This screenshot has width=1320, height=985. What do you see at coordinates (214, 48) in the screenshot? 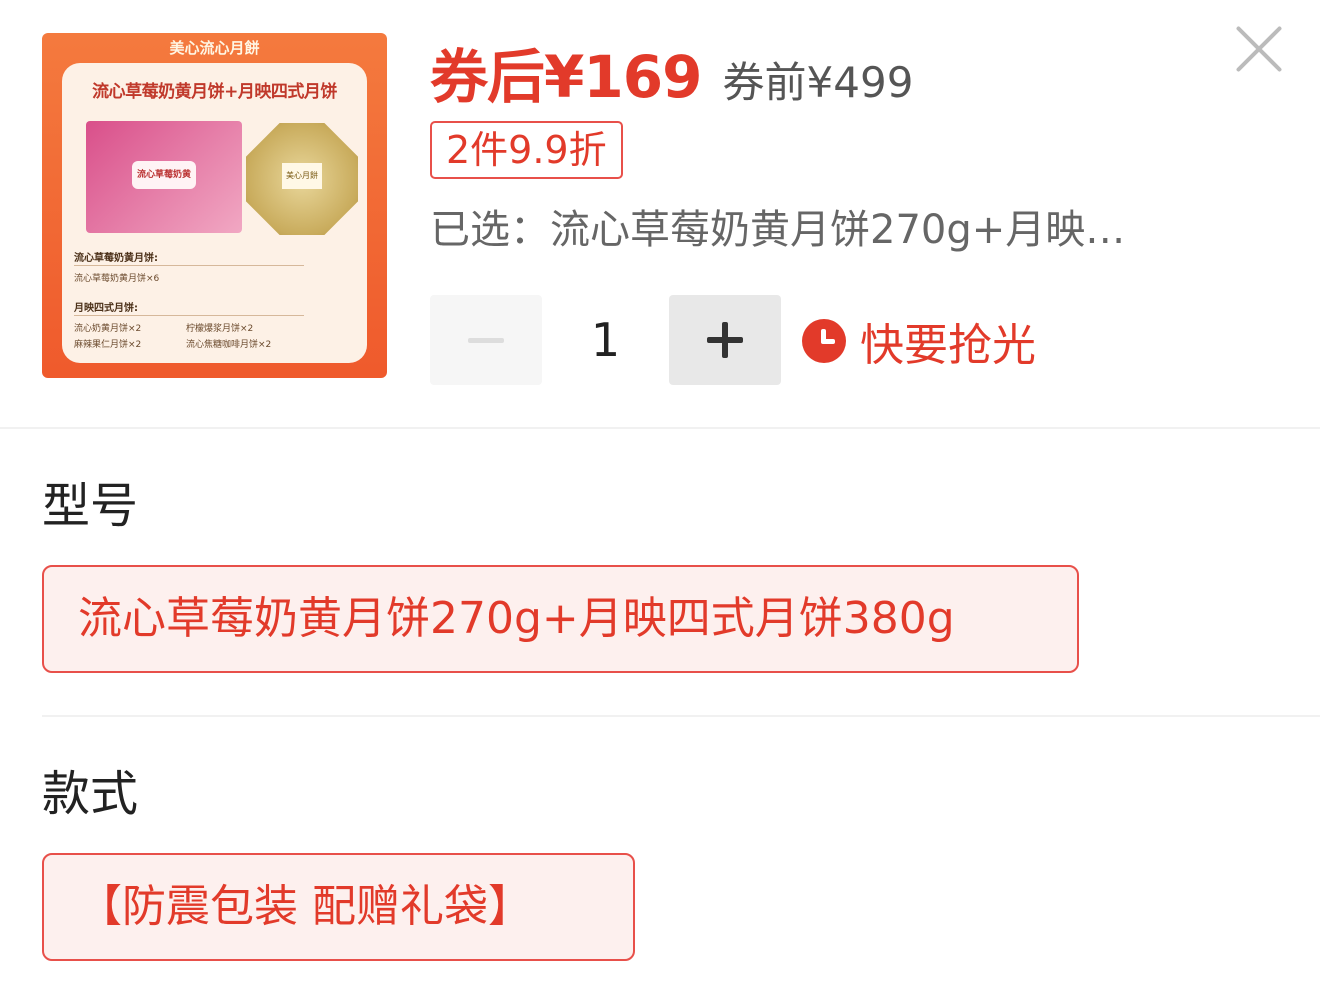
I see `thumbnail-brand: 美心流心月餅` at bounding box center [214, 48].